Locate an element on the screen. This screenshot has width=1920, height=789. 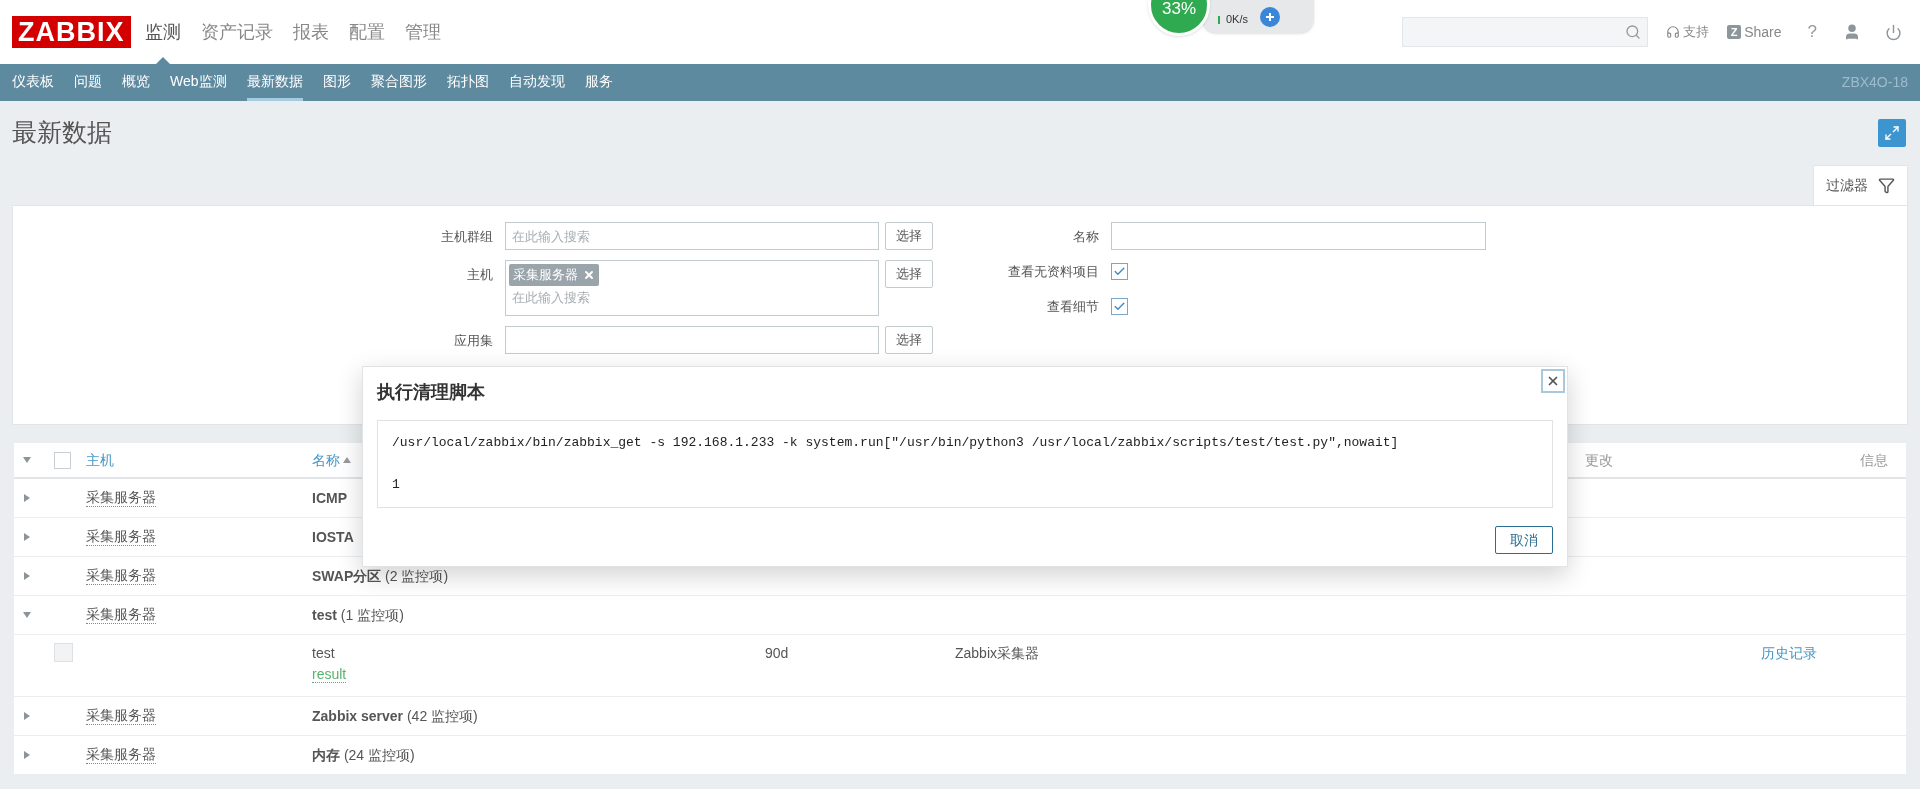
sub-nav-item: Web监测 is located at coordinates (198, 82).